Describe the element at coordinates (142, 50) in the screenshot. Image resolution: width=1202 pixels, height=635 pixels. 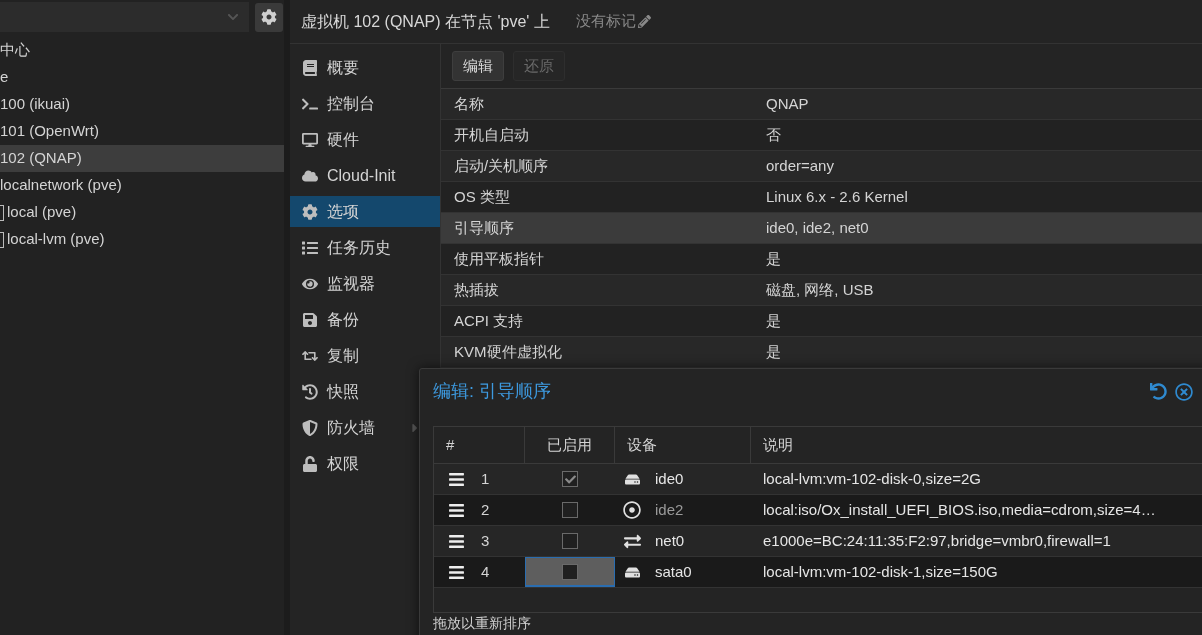
I see `tree-item: 中心` at that location.